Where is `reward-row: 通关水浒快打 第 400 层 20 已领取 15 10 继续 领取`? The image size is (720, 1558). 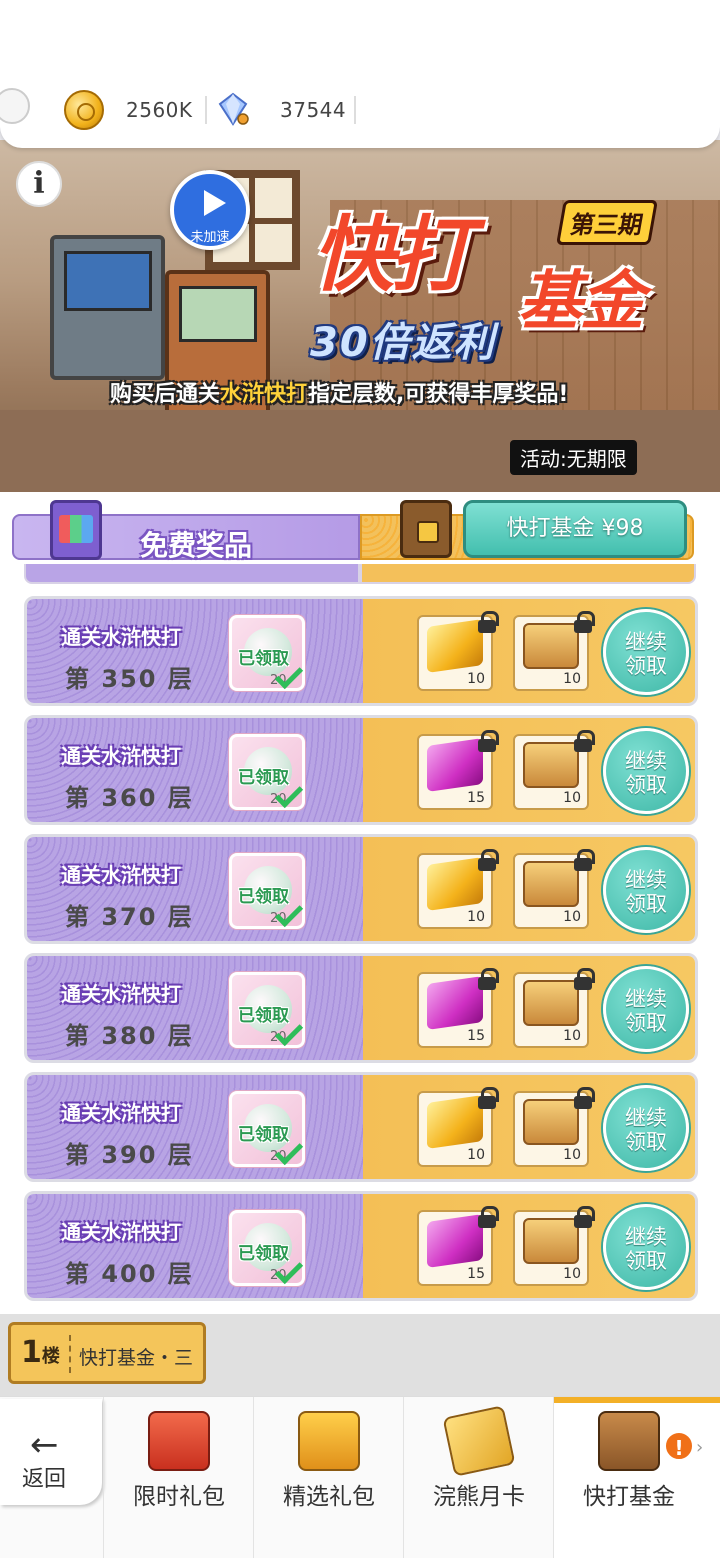
reward-row: 通关水浒快打 第 400 层 20 已领取 15 10 继续 领取 is located at coordinates (361, 1246).